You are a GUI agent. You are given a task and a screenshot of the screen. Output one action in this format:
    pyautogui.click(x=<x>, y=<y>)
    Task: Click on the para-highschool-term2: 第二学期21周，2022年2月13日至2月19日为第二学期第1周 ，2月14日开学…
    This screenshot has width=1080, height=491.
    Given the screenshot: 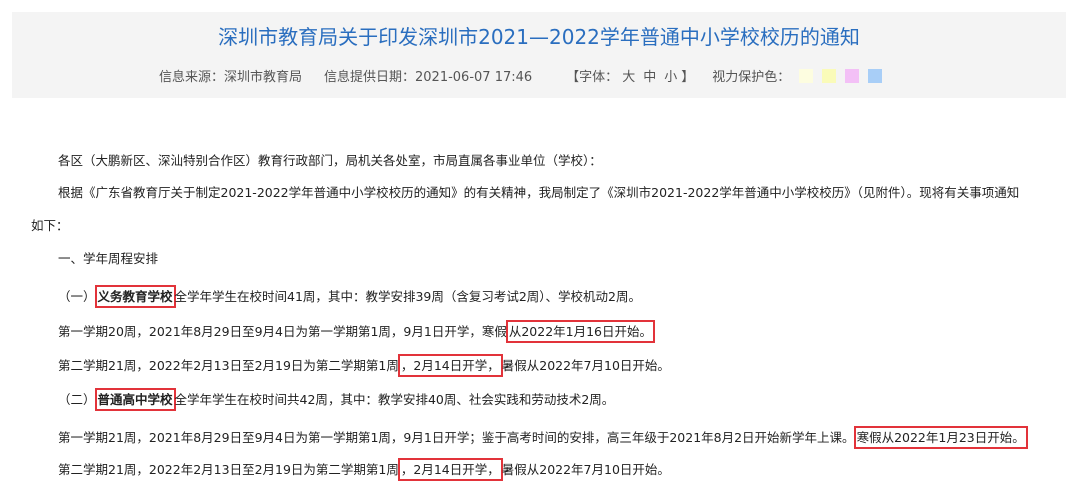 What is the action you would take?
    pyautogui.click(x=364, y=469)
    